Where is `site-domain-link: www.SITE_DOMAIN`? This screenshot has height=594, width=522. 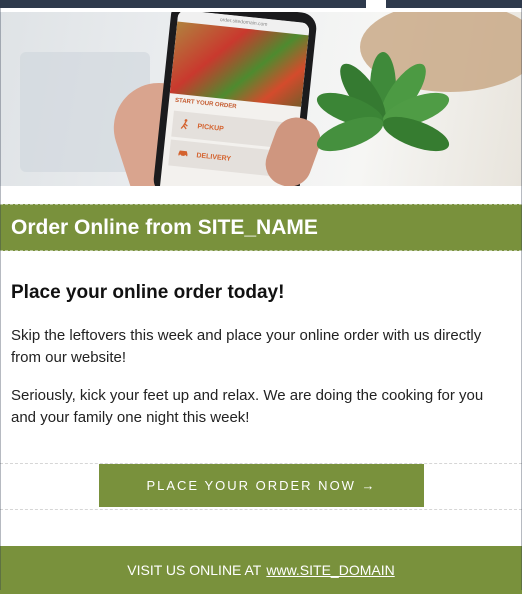
site-domain-link: www.SITE_DOMAIN is located at coordinates (330, 570).